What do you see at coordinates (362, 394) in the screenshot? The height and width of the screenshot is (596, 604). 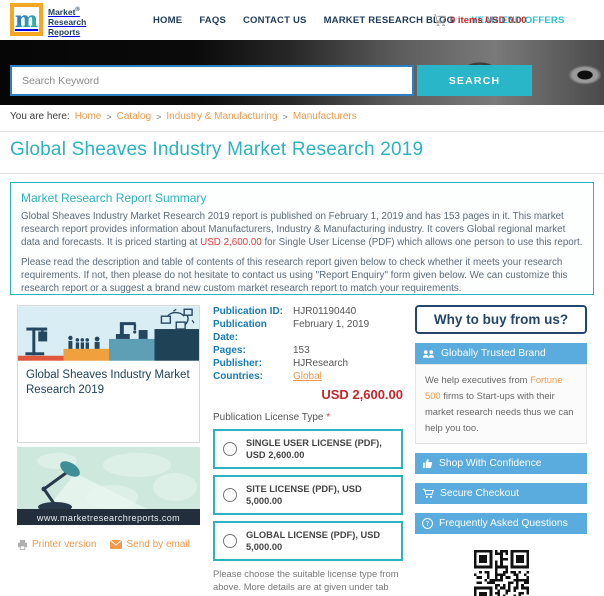 I see `report-price: USD 2,600.00` at bounding box center [362, 394].